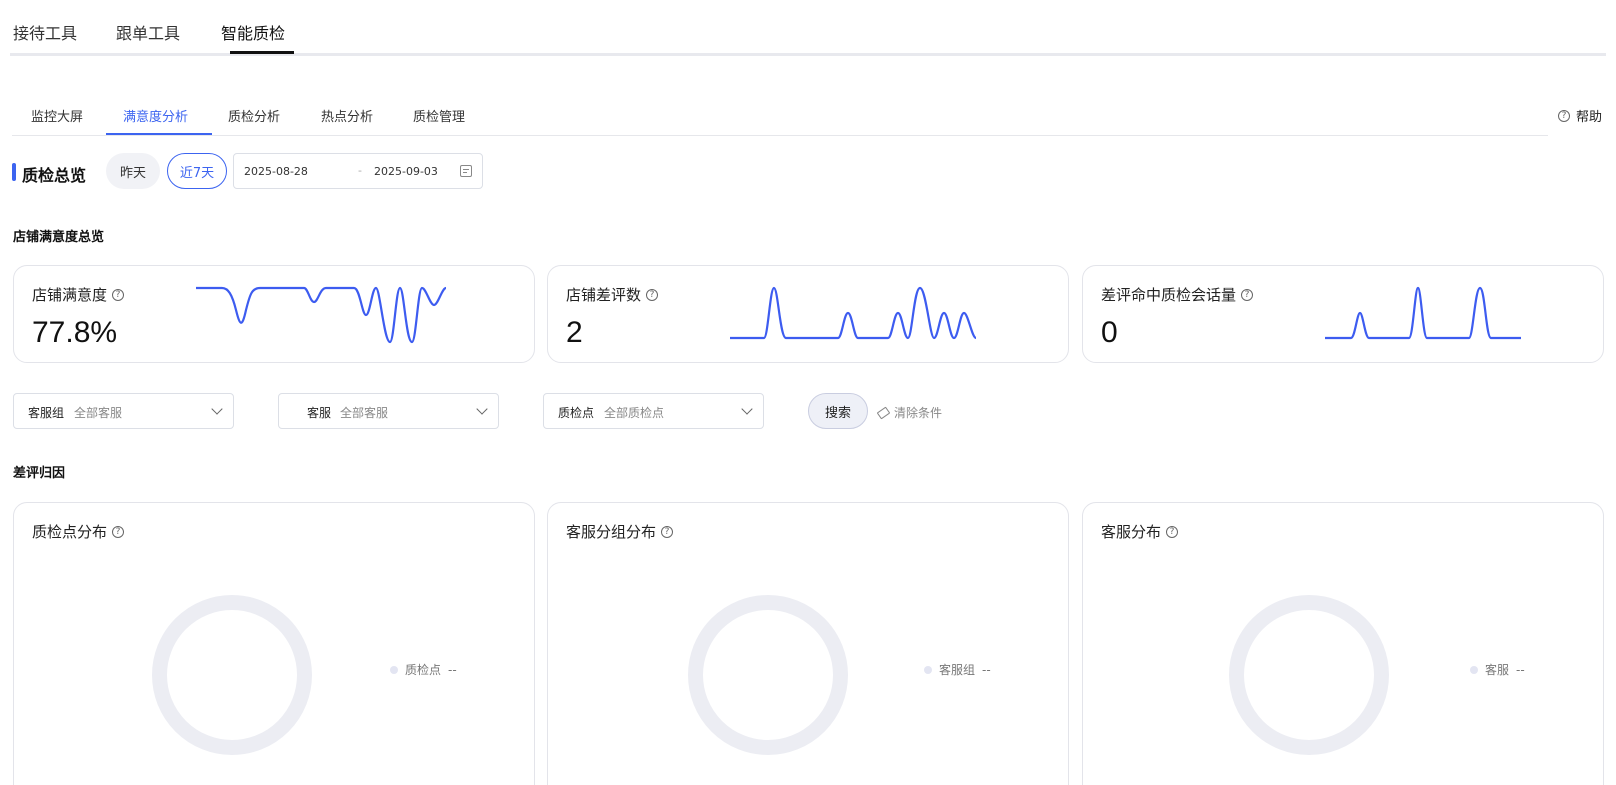 This screenshot has height=785, width=1616. What do you see at coordinates (59, 237) in the screenshot?
I see `store-satisfaction-heading: 店铺满意度总览` at bounding box center [59, 237].